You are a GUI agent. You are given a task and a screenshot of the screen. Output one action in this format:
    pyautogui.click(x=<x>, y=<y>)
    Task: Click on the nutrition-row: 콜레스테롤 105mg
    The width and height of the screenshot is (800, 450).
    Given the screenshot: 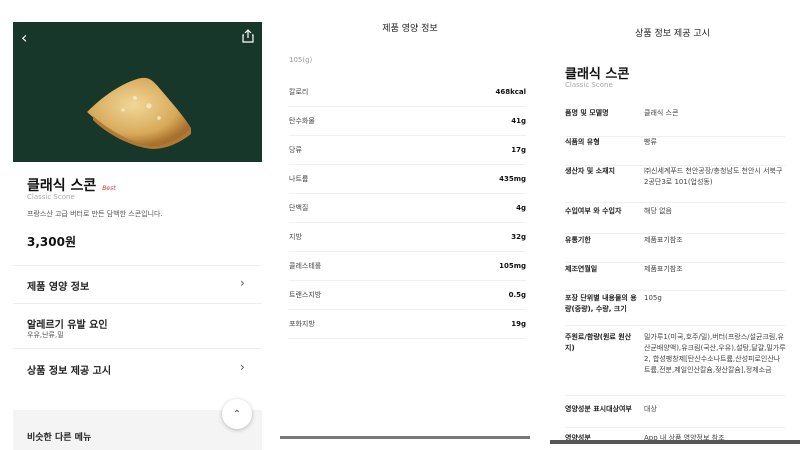 What is the action you would take?
    pyautogui.click(x=407, y=266)
    